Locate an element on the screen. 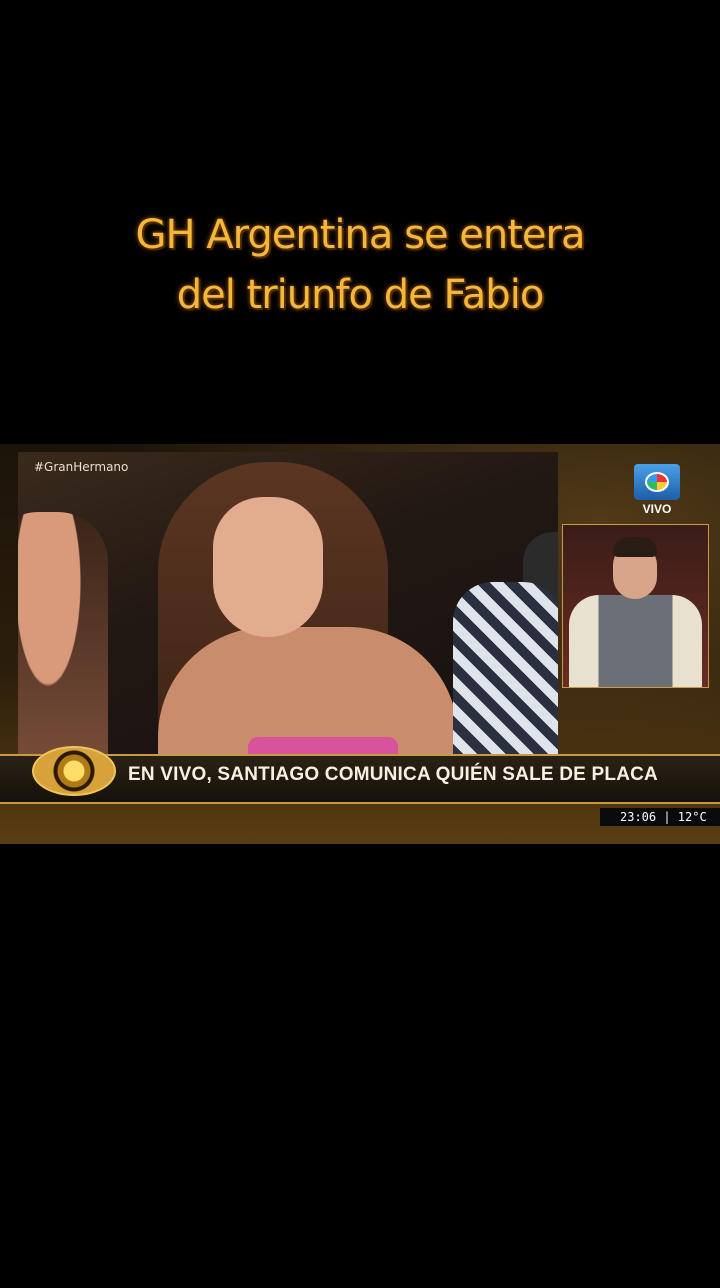 The height and width of the screenshot is (1288, 720). person-left-image is located at coordinates (63, 633).